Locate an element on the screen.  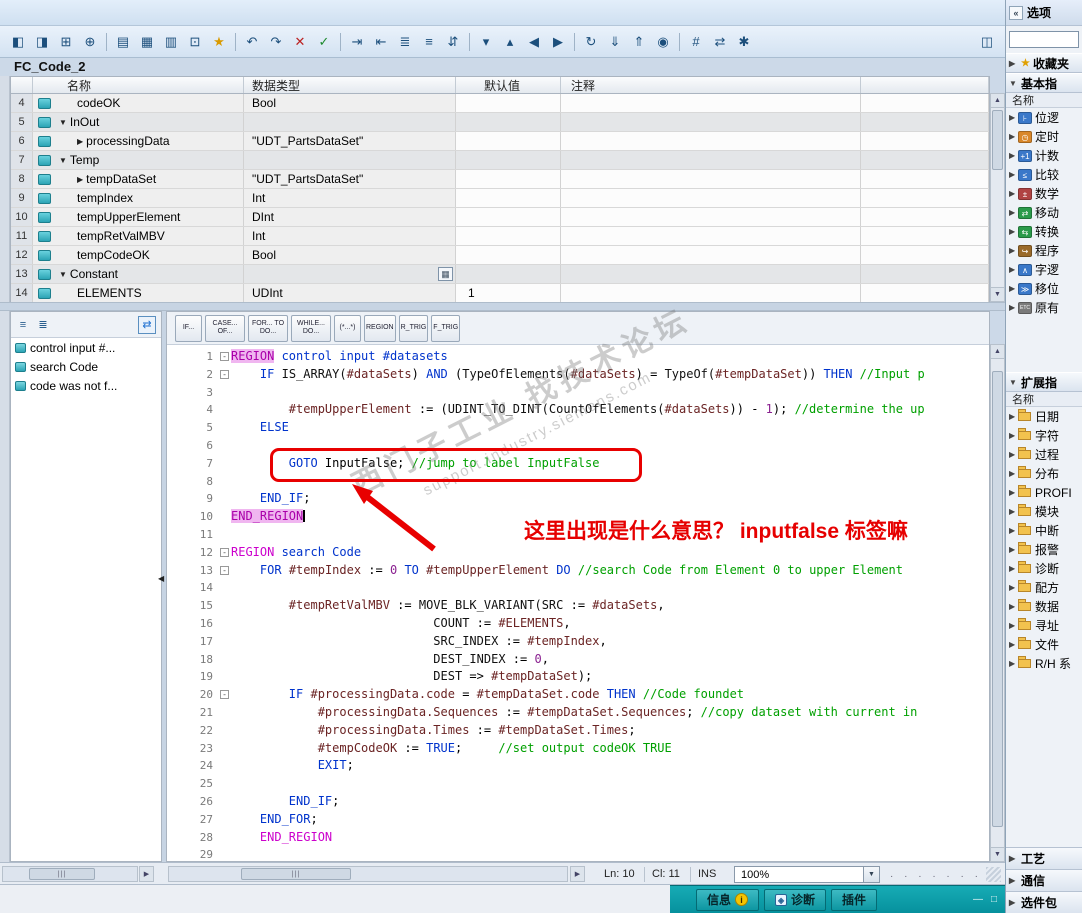
column-header: 默认值 is located at coordinates (508, 85).